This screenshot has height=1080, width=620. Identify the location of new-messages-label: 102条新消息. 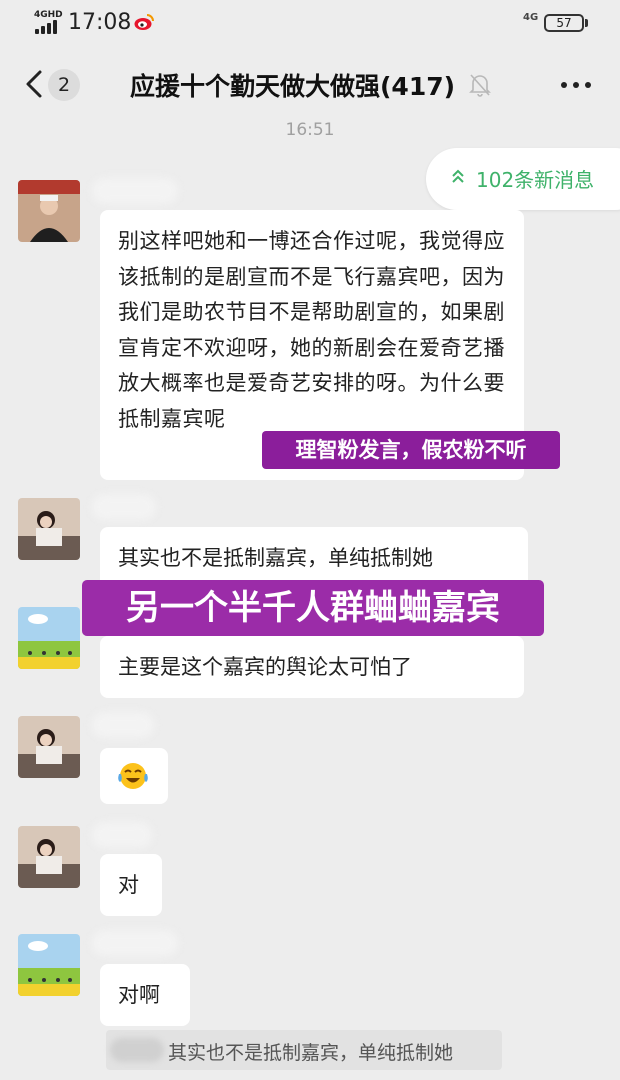
(535, 180).